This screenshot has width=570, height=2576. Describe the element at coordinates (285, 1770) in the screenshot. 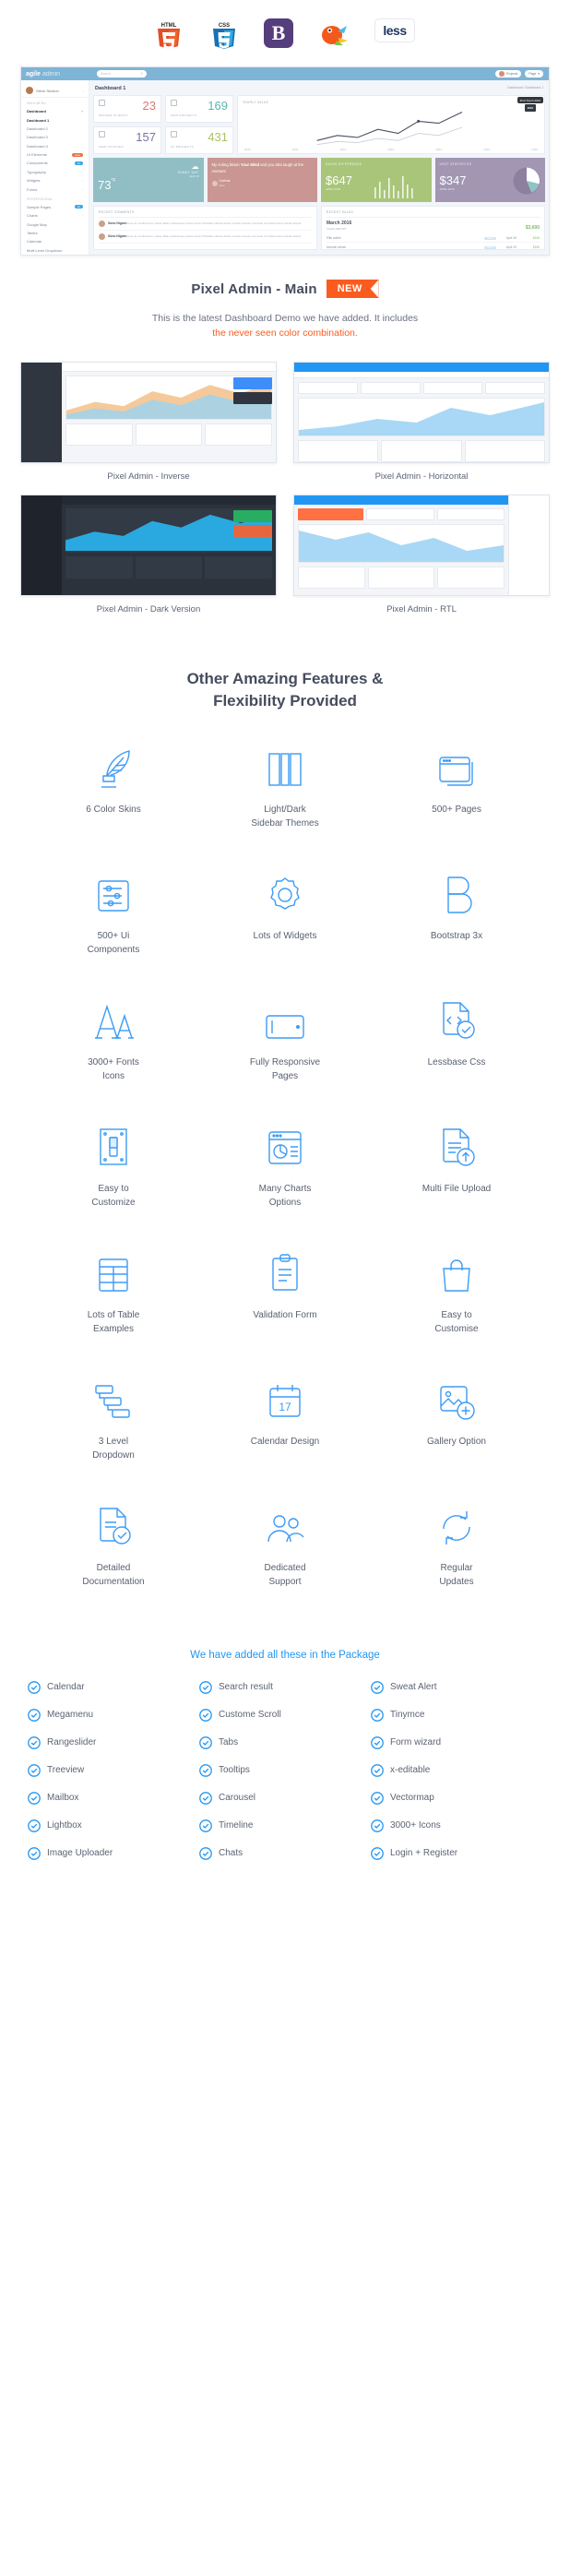

I see `package-item-tooltips: Tooltips` at that location.